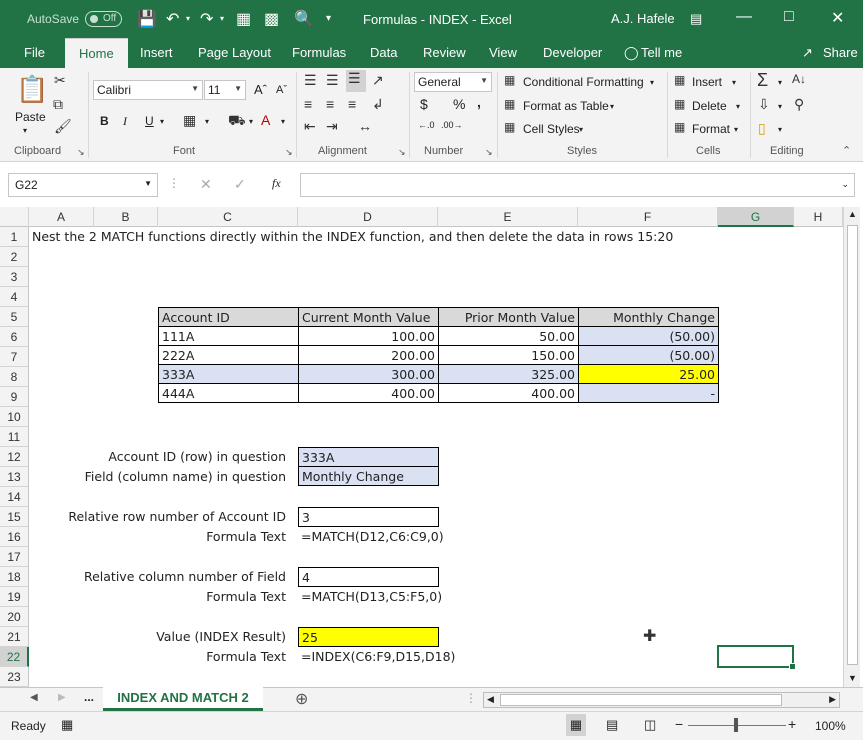 The height and width of the screenshot is (740, 863). I want to click on zoom-slider-thumb, so click(736, 725).